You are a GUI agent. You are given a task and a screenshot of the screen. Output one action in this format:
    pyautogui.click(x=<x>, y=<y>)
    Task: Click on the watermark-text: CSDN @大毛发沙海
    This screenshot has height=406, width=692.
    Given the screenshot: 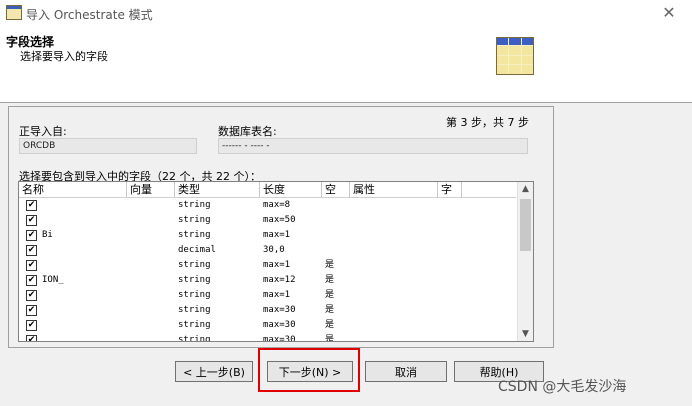 What is the action you would take?
    pyautogui.click(x=562, y=387)
    